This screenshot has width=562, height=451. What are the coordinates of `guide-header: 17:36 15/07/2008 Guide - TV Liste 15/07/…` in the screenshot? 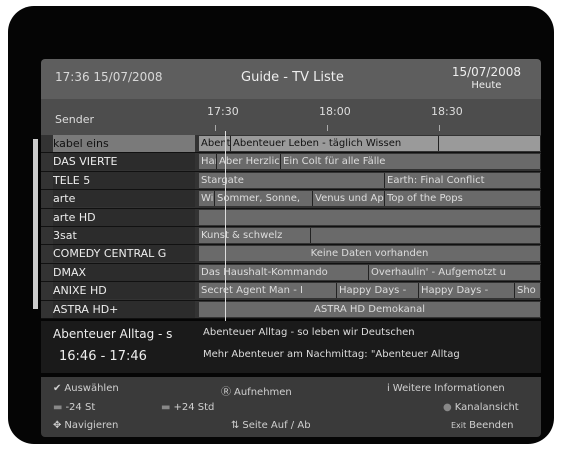 It's located at (291, 79).